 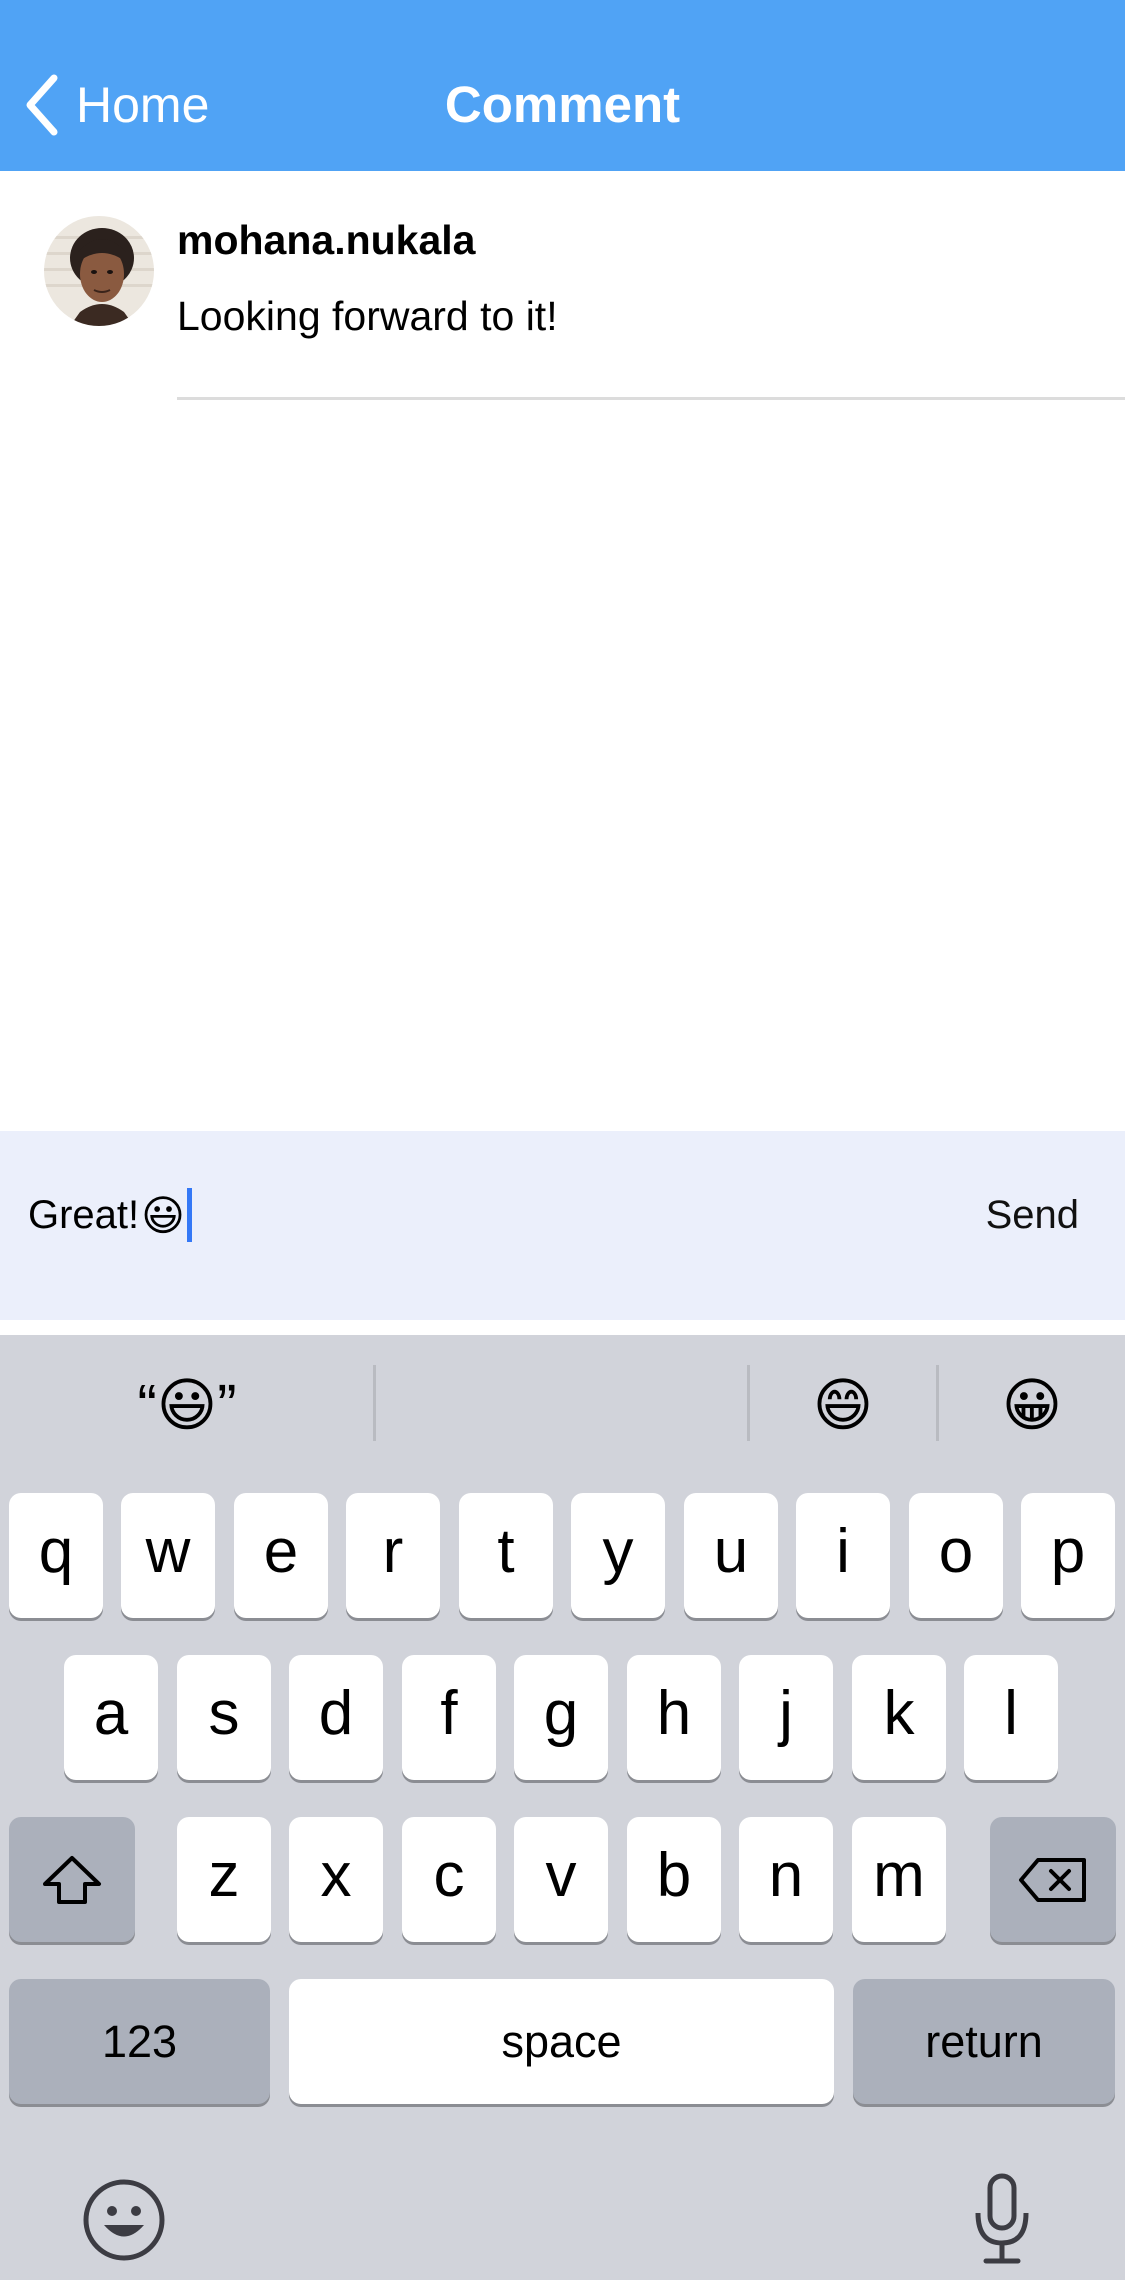 I want to click on key-label: a, so click(x=111, y=1713).